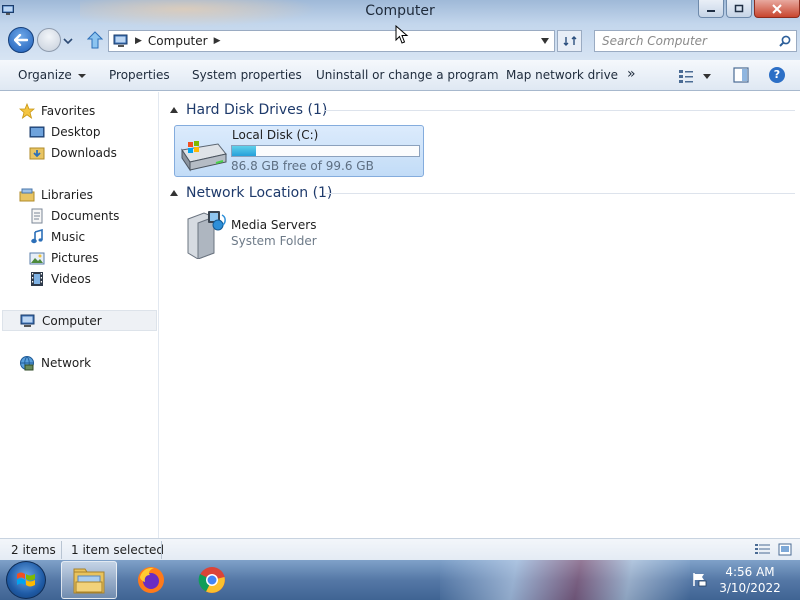 This screenshot has height=600, width=800. What do you see at coordinates (84, 152) in the screenshot?
I see `nav-downloads-label: Downloads` at bounding box center [84, 152].